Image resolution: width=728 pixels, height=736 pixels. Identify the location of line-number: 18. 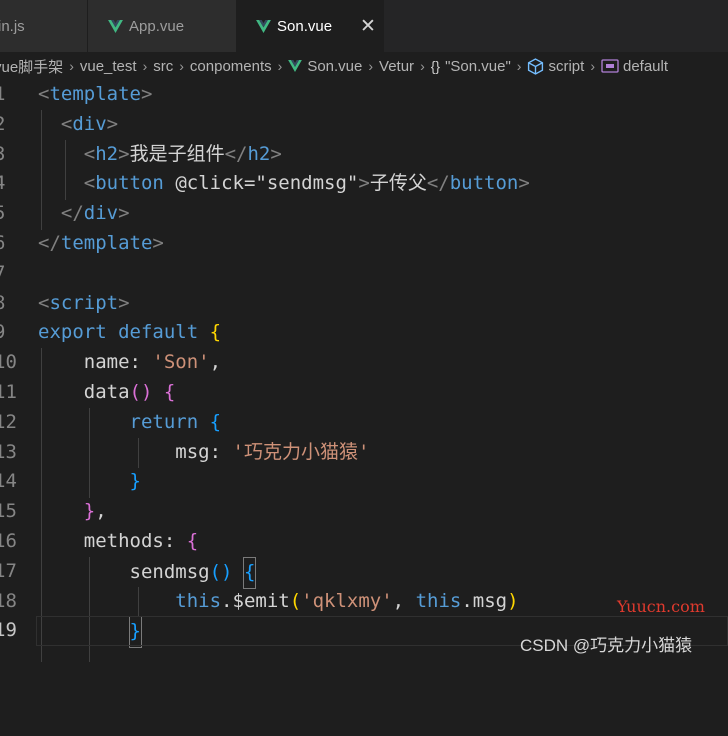
(8, 600).